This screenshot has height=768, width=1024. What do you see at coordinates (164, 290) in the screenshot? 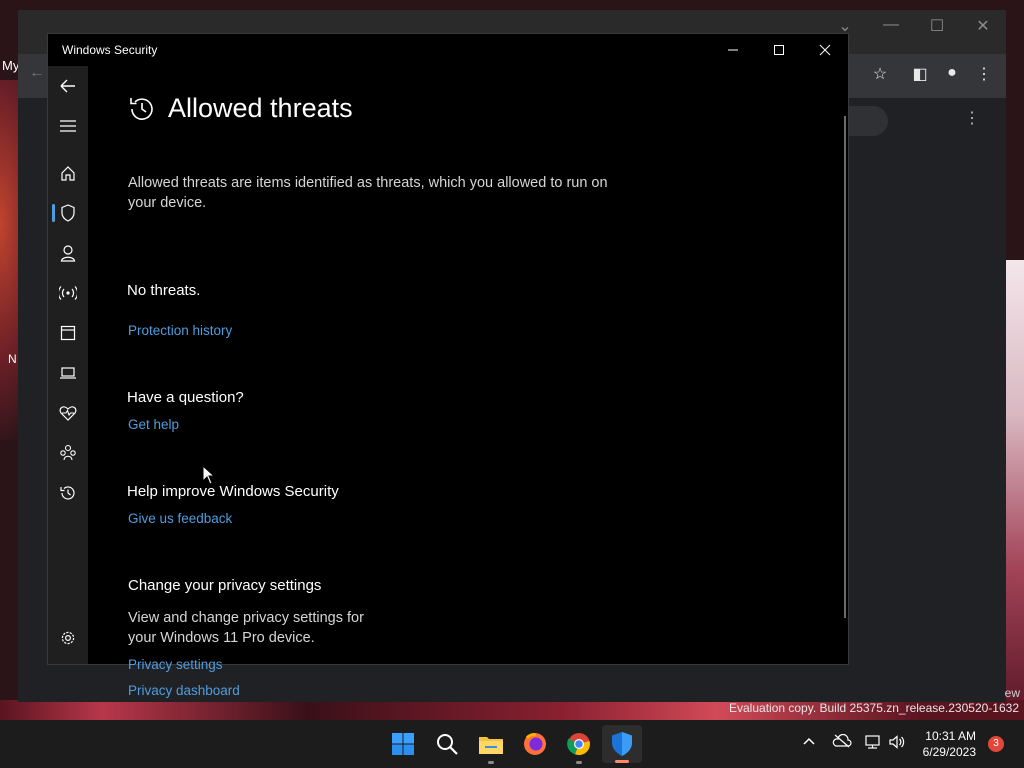
I see `no-threats-status: No threats.` at bounding box center [164, 290].